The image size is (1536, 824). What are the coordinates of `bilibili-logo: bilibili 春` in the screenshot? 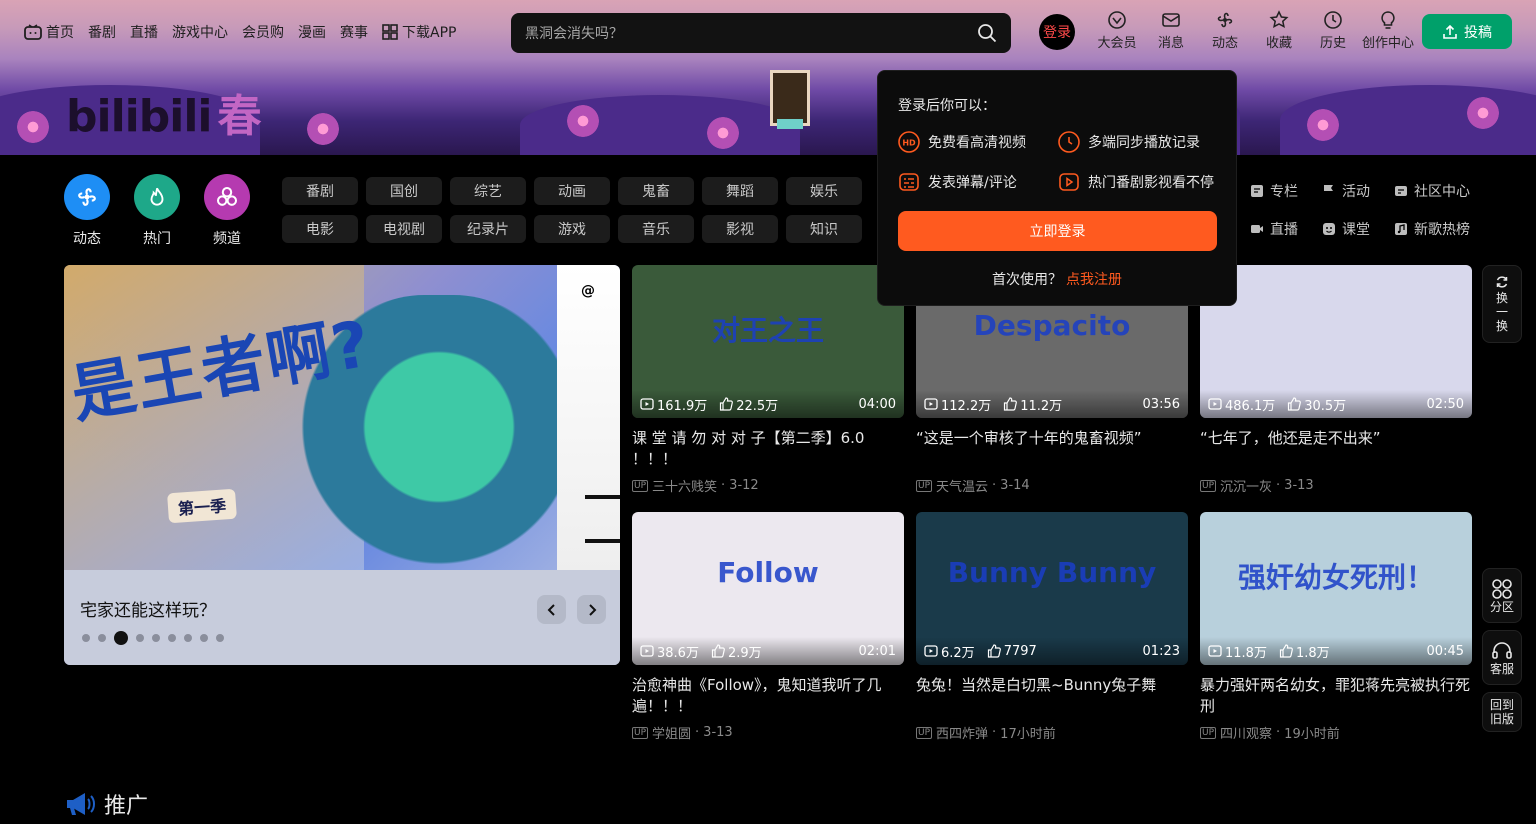 It's located at (163, 112).